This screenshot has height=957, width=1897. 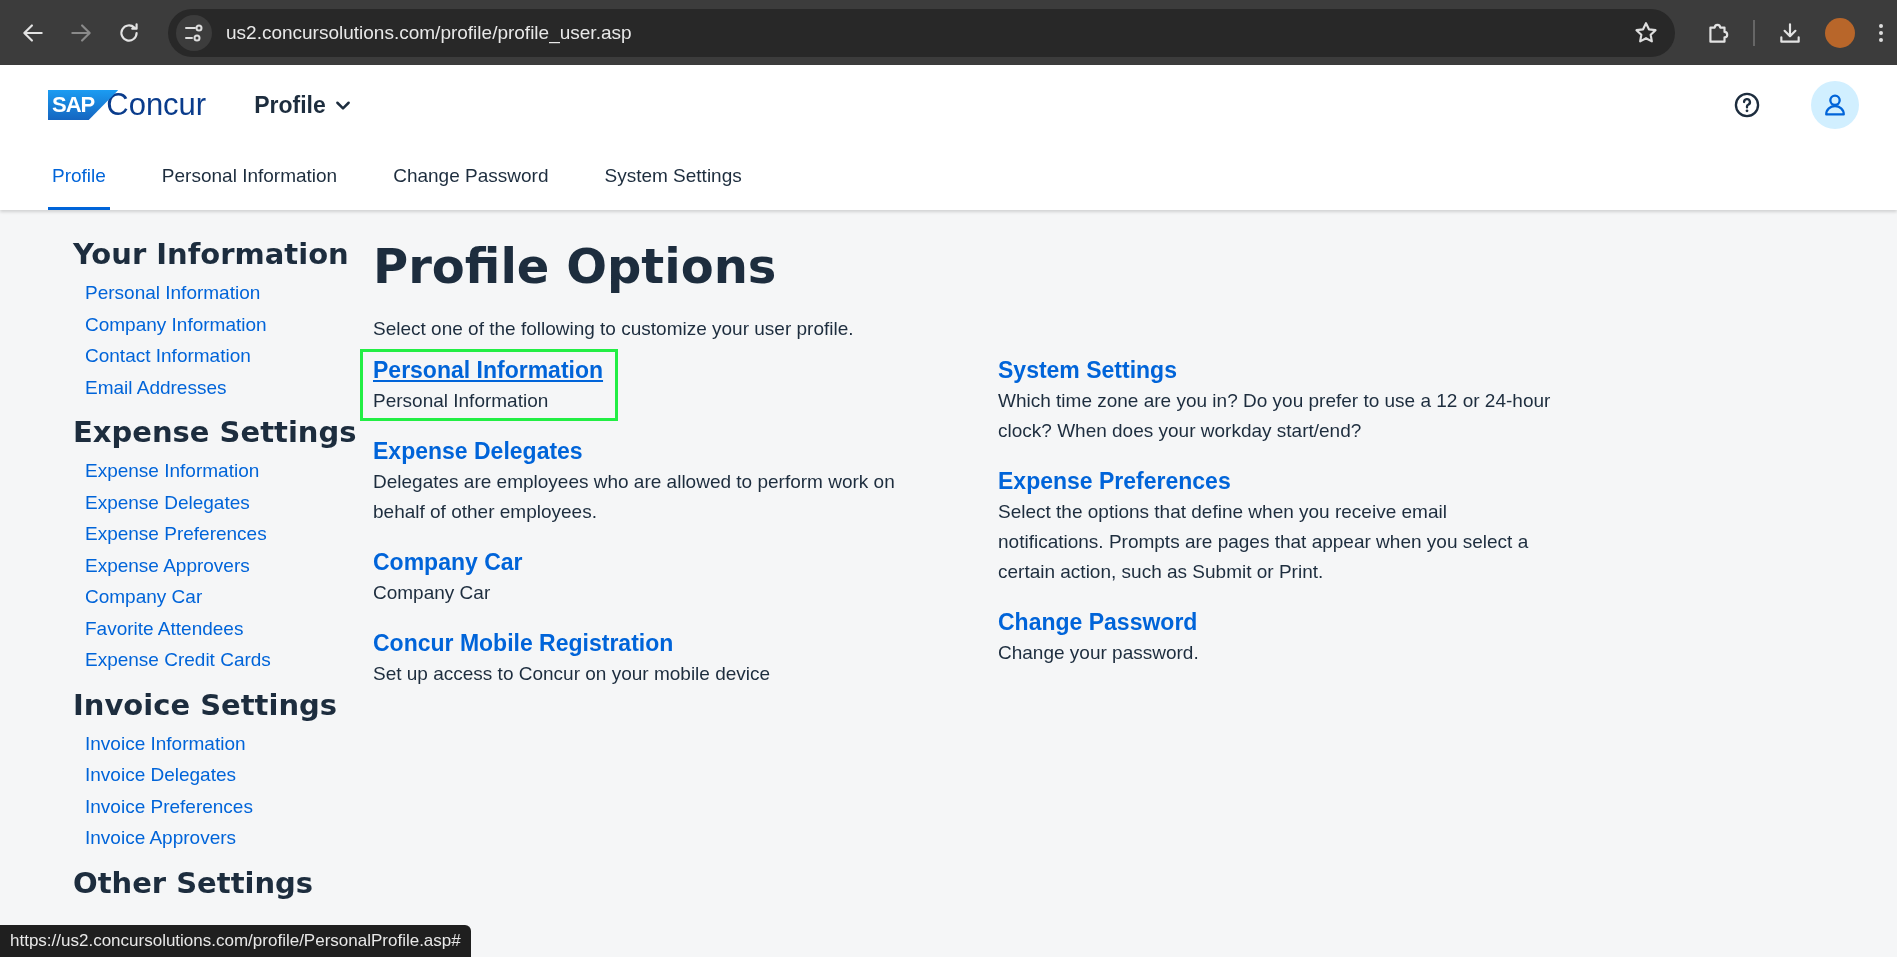 What do you see at coordinates (1275, 416) in the screenshot?
I see `option-description: Which time zone are you in? Do you prefer to use a 12 or 24-hour clock? When does your workday start/end?` at bounding box center [1275, 416].